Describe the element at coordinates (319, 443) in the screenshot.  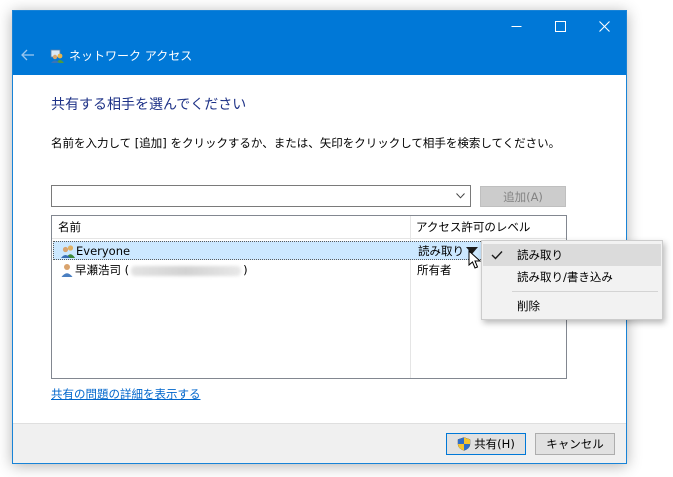
I see `dialog-footer: 共有(H) キャンセル` at that location.